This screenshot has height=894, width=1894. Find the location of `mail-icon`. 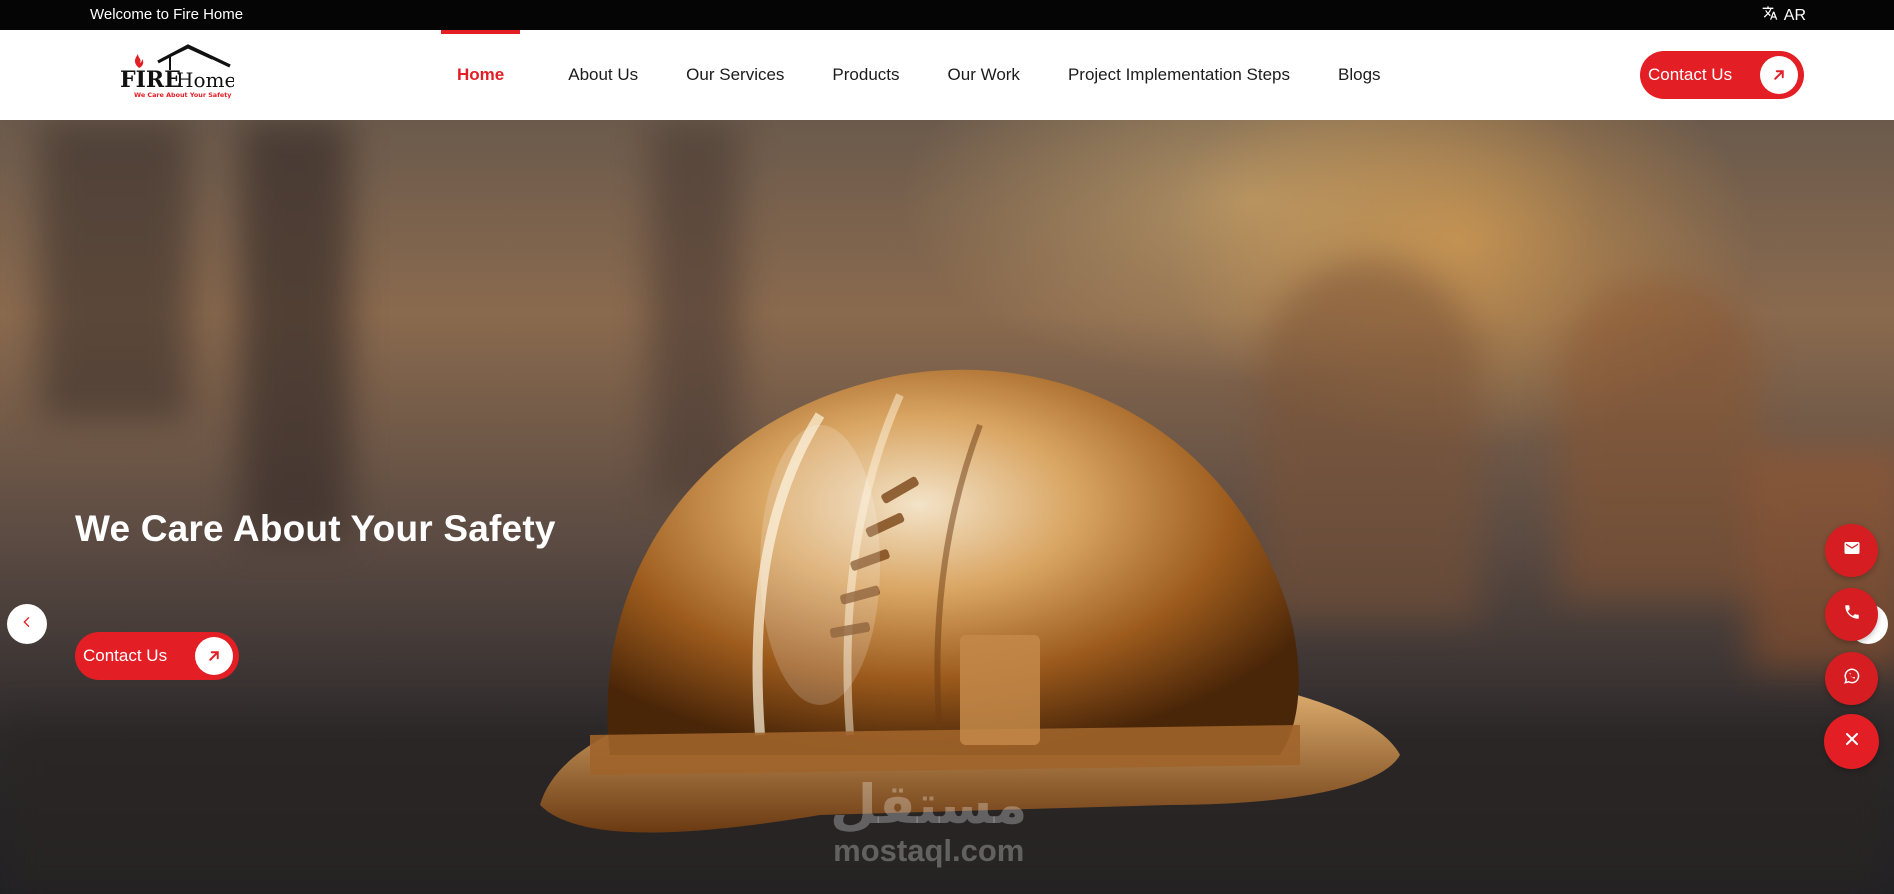

mail-icon is located at coordinates (1852, 550).